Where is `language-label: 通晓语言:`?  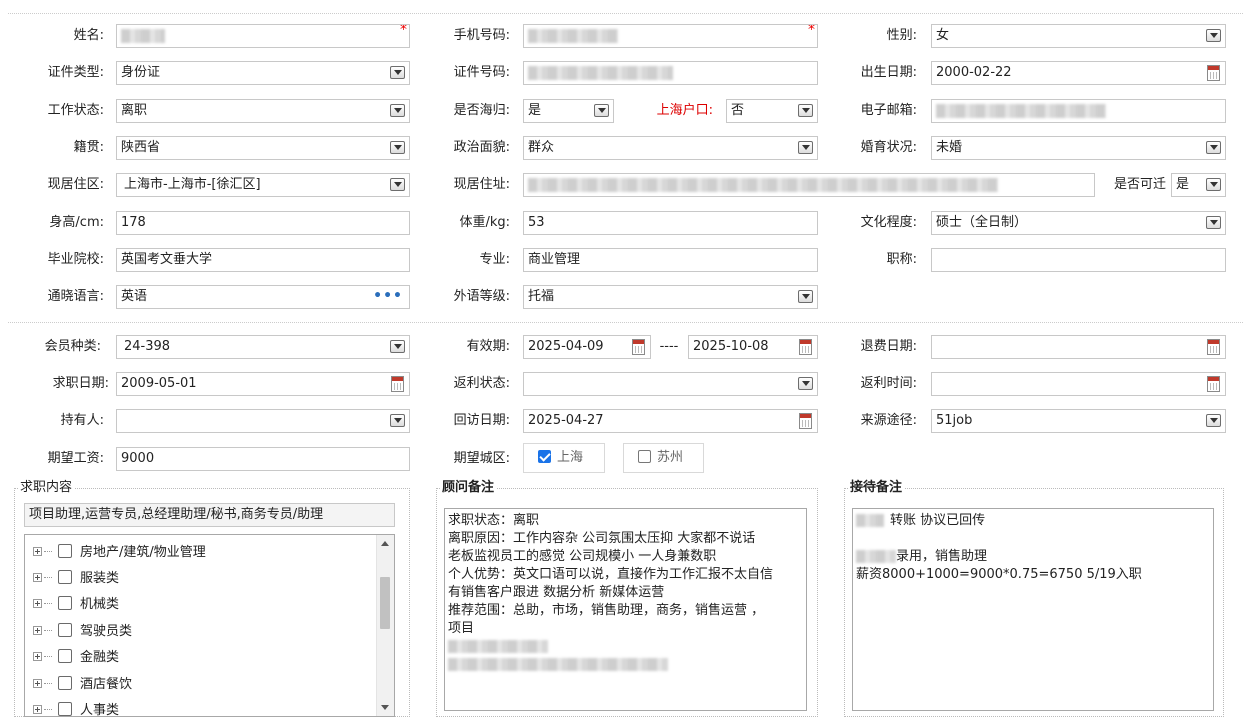
language-label: 通晓语言: is located at coordinates (75, 296).